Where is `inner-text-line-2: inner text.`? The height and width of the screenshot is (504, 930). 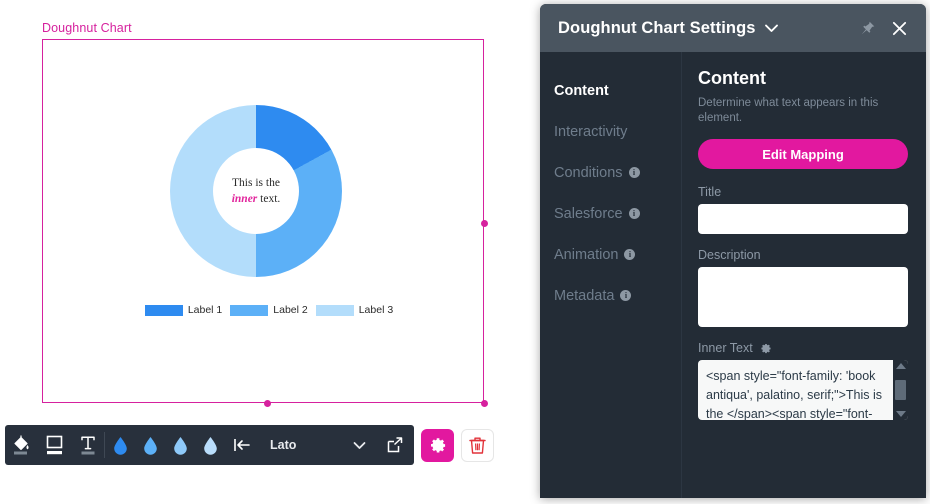 inner-text-line-2: inner text. is located at coordinates (256, 199).